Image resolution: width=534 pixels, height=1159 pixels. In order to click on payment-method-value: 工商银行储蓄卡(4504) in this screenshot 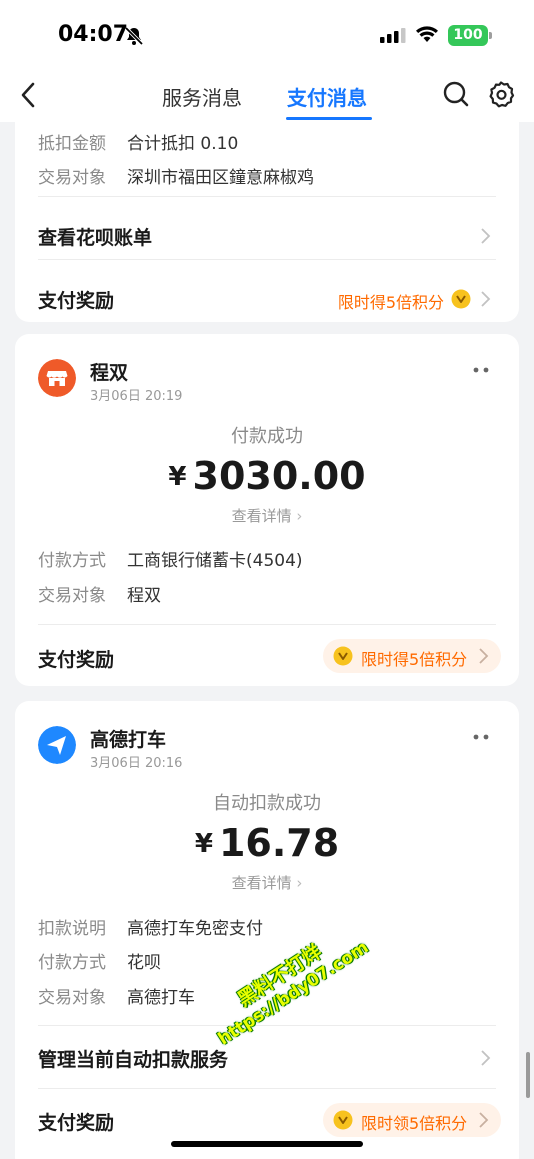, I will do `click(215, 561)`.